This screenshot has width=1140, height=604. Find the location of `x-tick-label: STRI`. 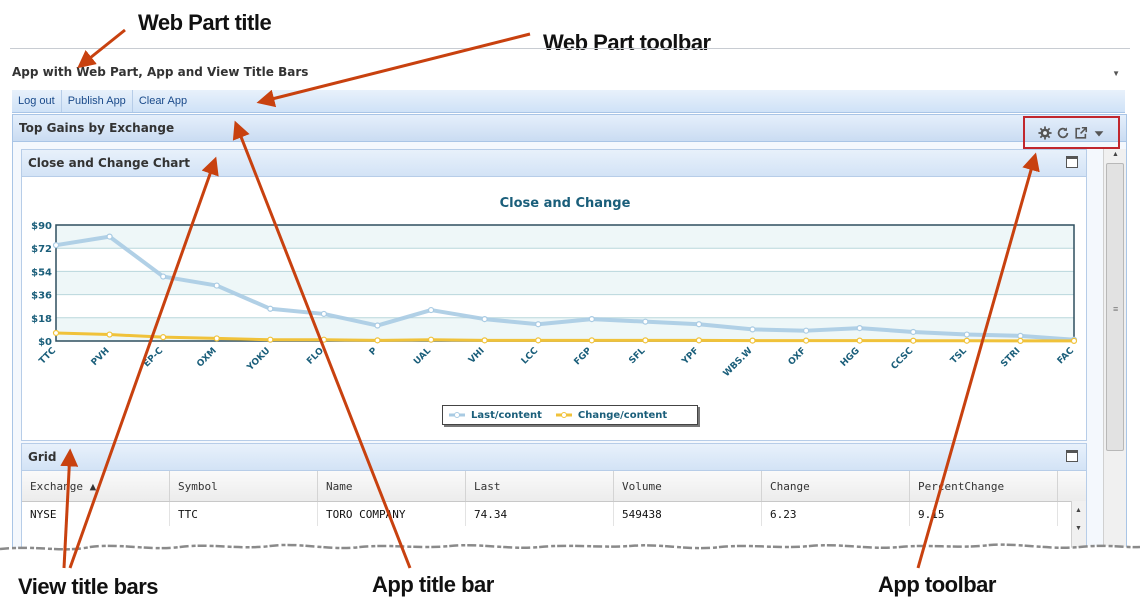

x-tick-label: STRI is located at coordinates (1010, 357).